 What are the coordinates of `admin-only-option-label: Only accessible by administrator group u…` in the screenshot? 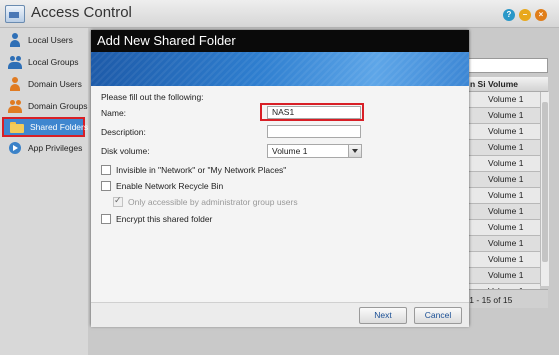 It's located at (213, 202).